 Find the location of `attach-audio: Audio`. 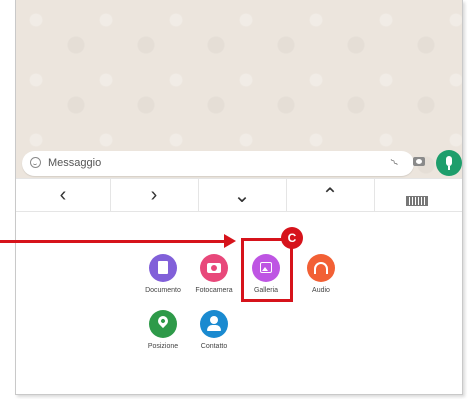

attach-audio: Audio is located at coordinates (321, 274).